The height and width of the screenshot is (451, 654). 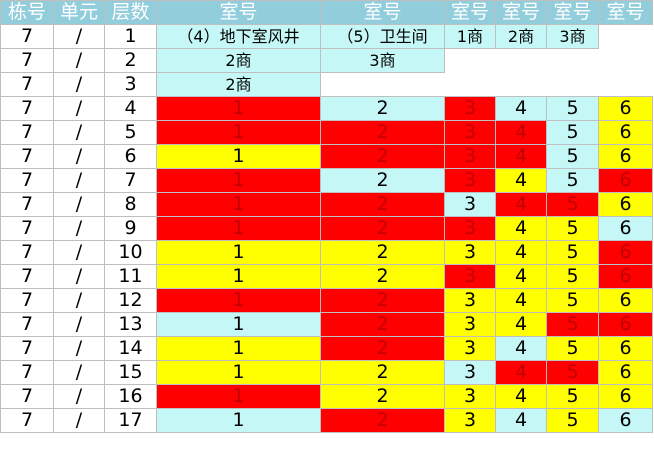 I want to click on header-room-6: 室号, so click(x=625, y=12).